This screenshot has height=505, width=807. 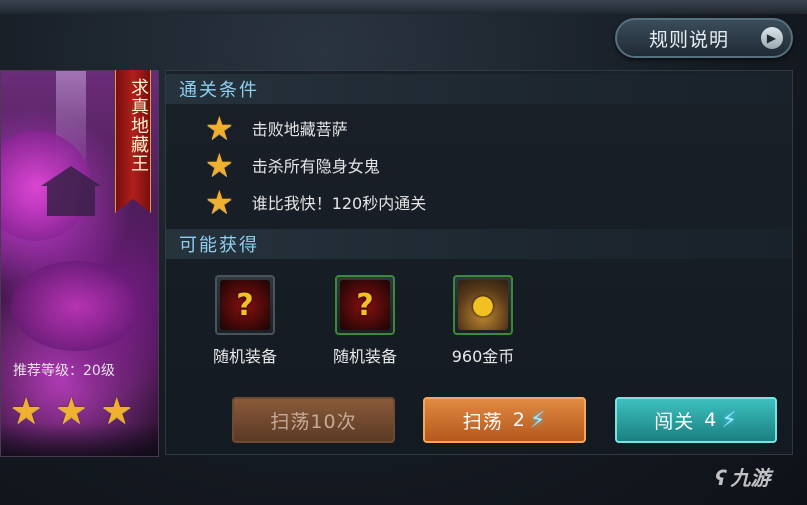 I want to click on sweep-label: 扫荡, so click(x=482, y=421).